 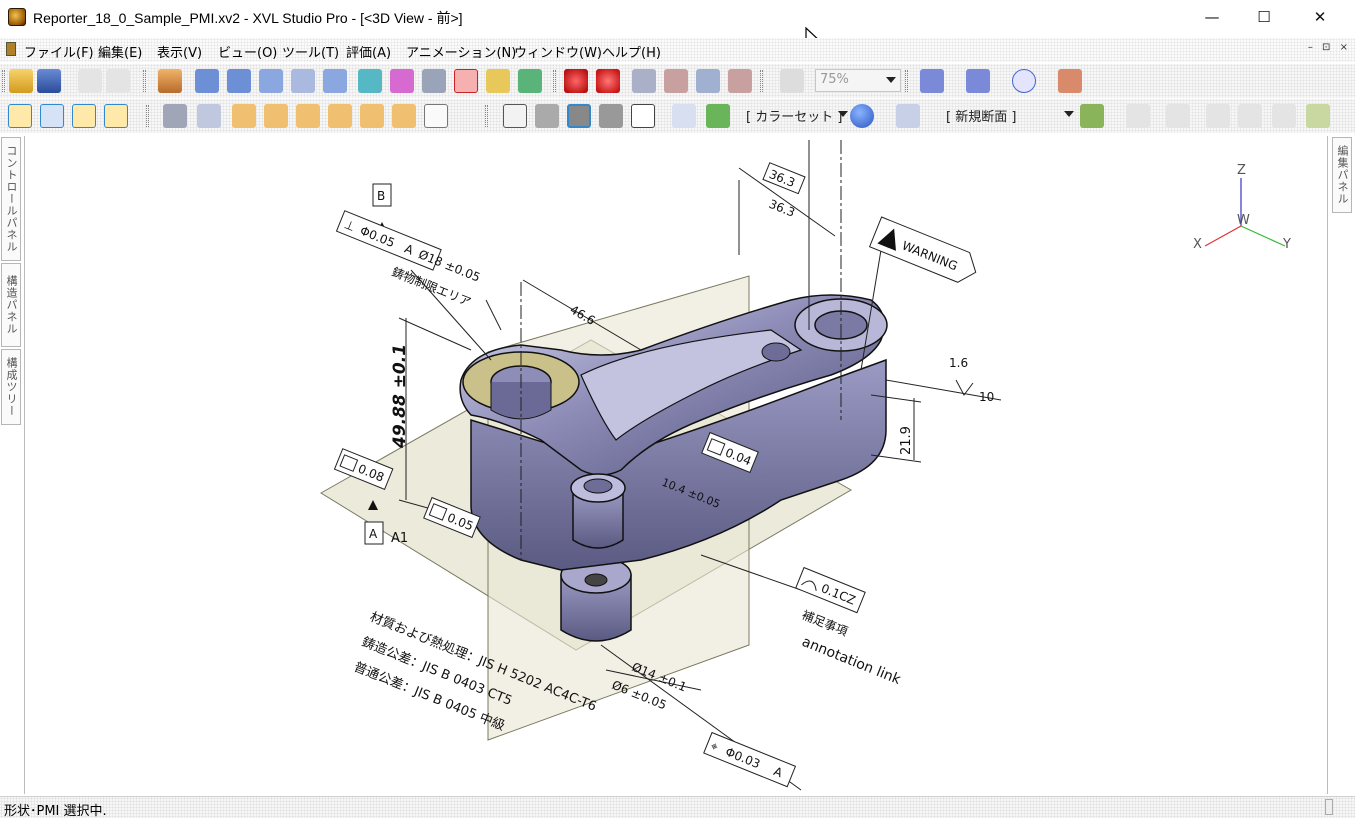 I want to click on zoom-value: 75%, so click(x=834, y=79).